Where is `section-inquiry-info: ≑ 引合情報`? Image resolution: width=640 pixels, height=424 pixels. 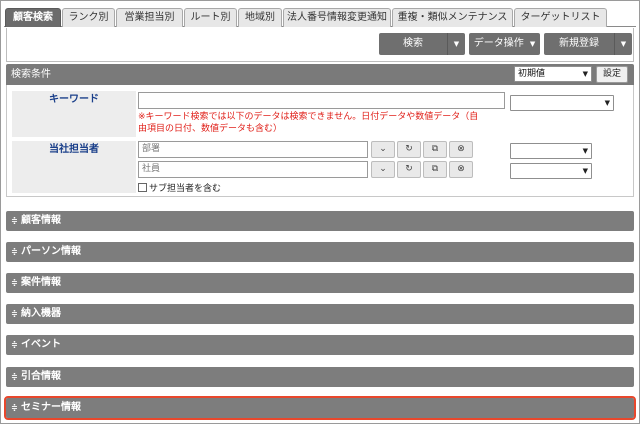
section-inquiry-info: ≑ 引合情報 is located at coordinates (320, 377).